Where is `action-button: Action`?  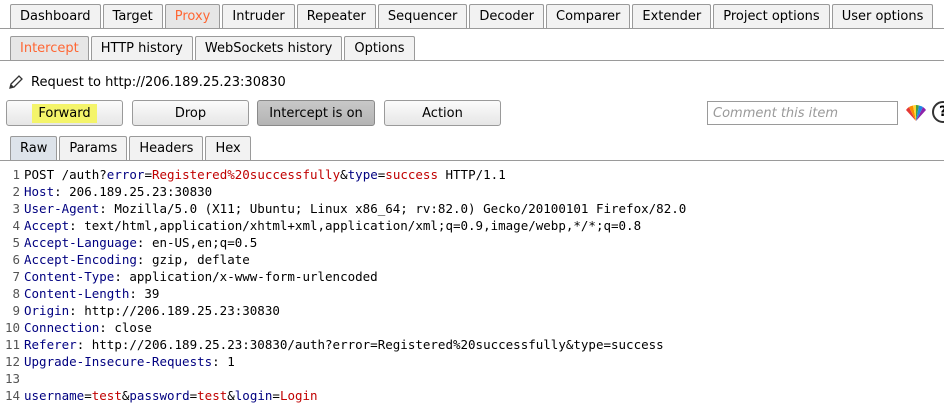
action-button: Action is located at coordinates (442, 113).